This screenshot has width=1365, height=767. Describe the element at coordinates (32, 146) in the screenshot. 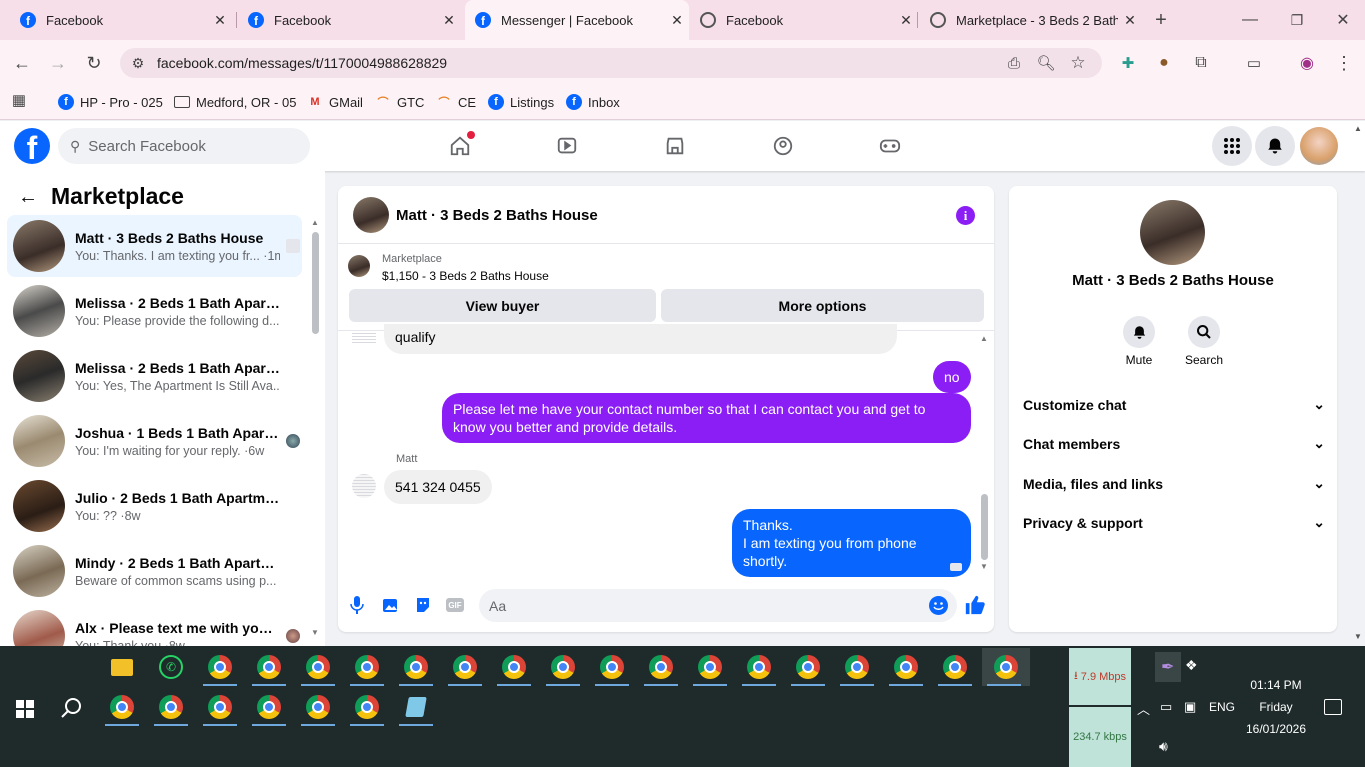

I see `facebook-logo-icon: f` at that location.